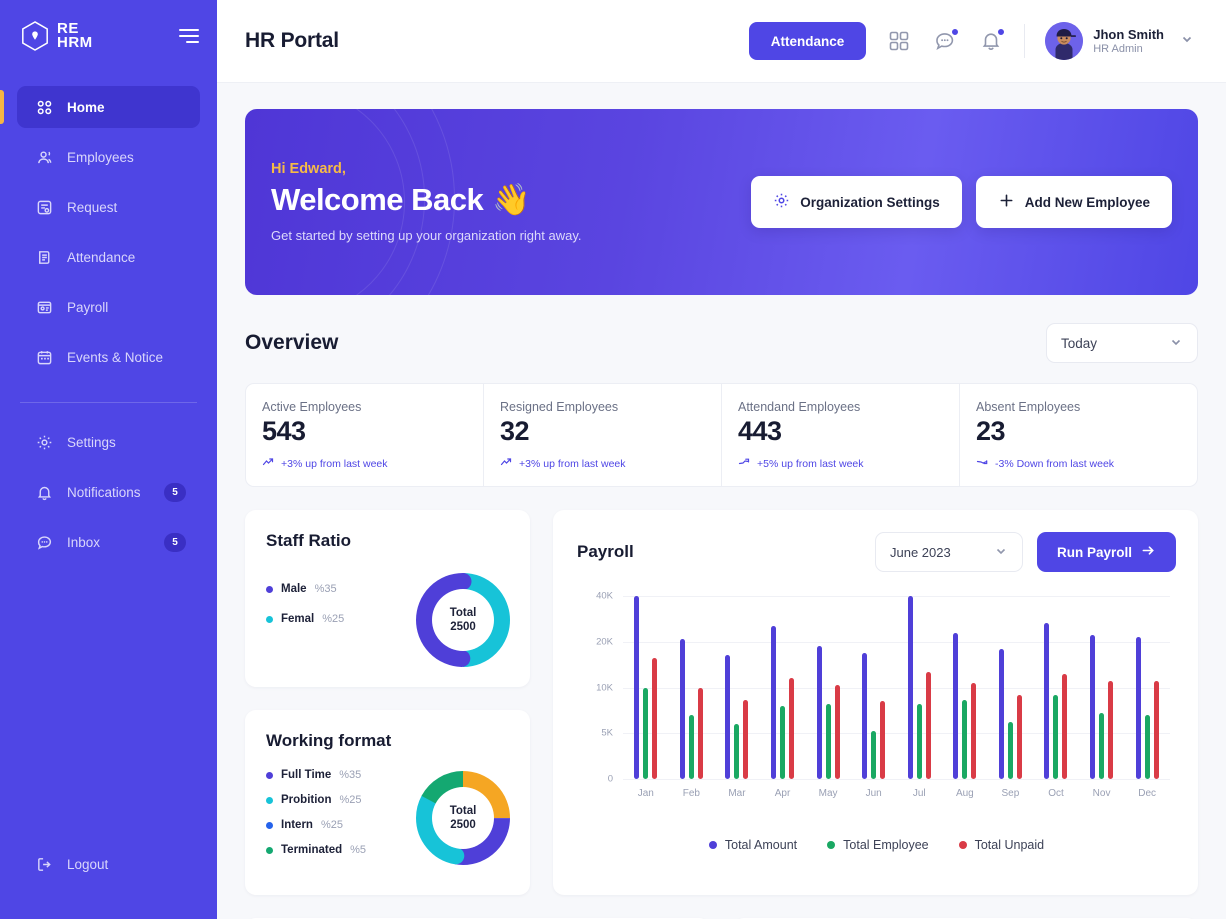  Describe the element at coordinates (807, 41) in the screenshot. I see `attendance-button: Attendance` at that location.